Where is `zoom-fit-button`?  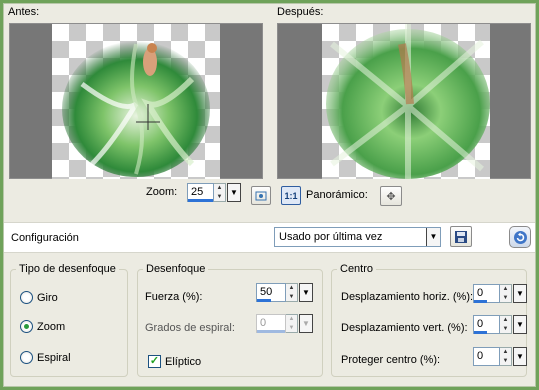 zoom-fit-button is located at coordinates (261, 195).